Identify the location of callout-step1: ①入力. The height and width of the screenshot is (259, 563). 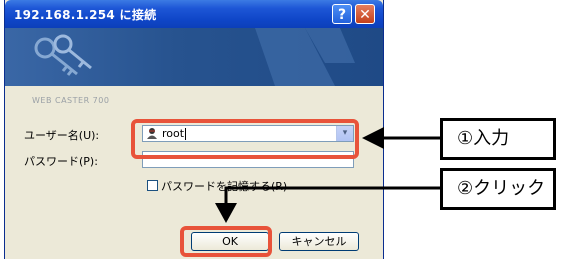
(498, 139).